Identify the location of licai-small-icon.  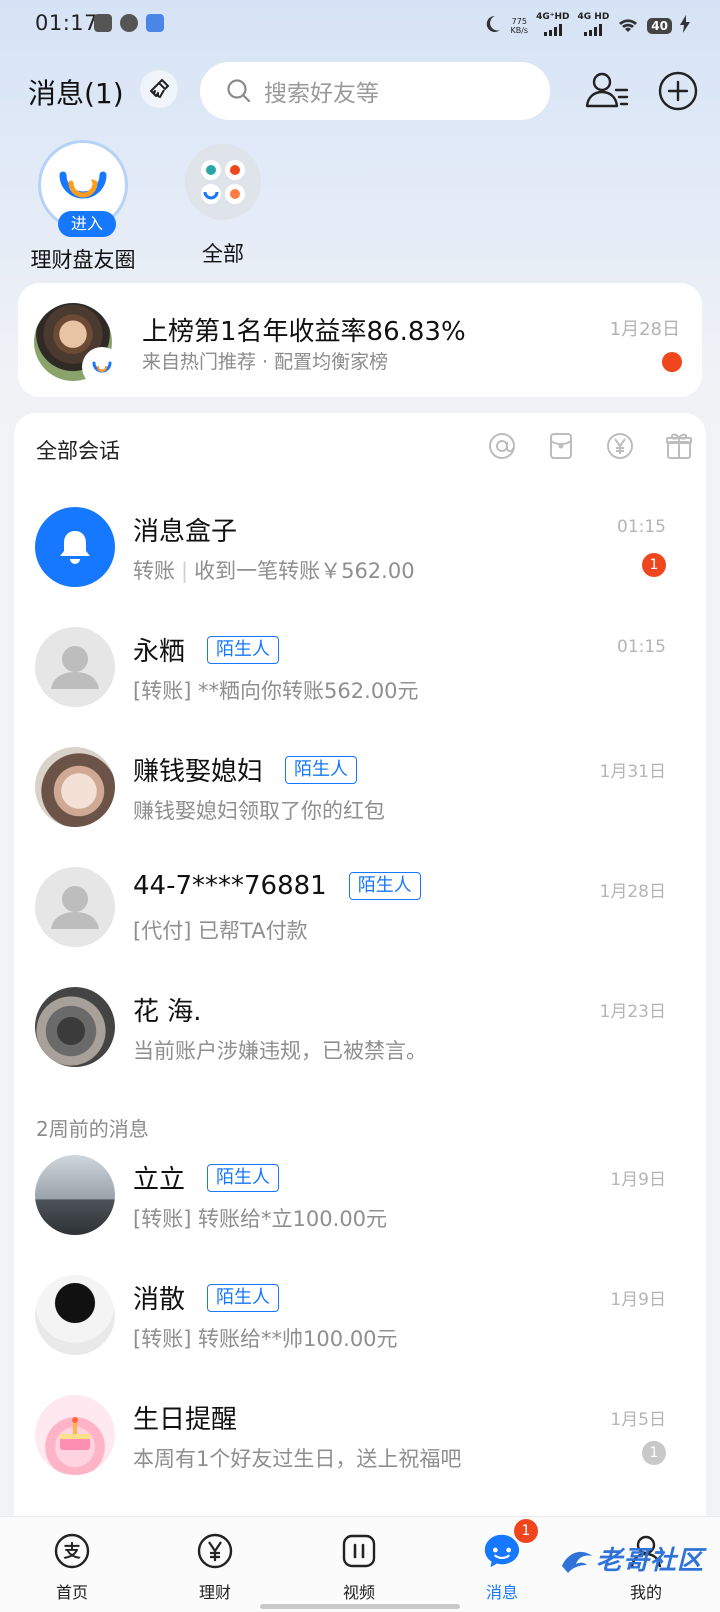
(102, 367).